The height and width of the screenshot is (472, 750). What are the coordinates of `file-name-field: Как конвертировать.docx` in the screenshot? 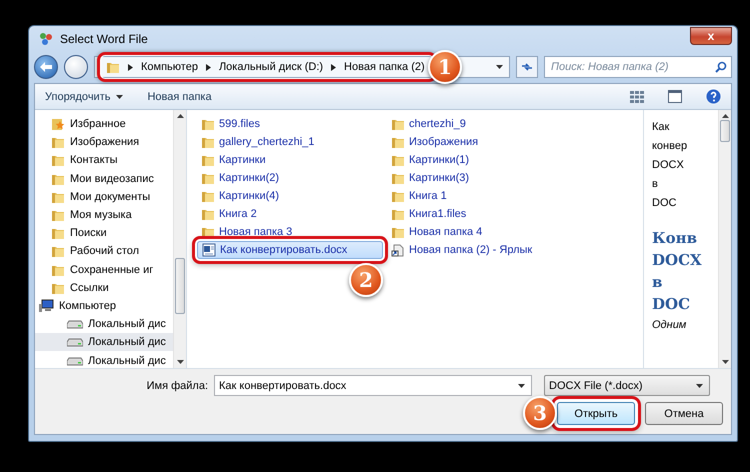 It's located at (373, 385).